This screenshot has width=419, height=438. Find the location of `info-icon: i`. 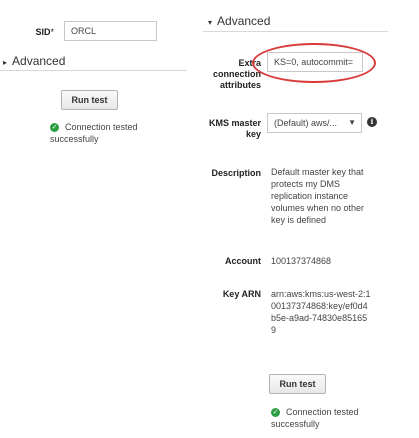

info-icon: i is located at coordinates (372, 122).